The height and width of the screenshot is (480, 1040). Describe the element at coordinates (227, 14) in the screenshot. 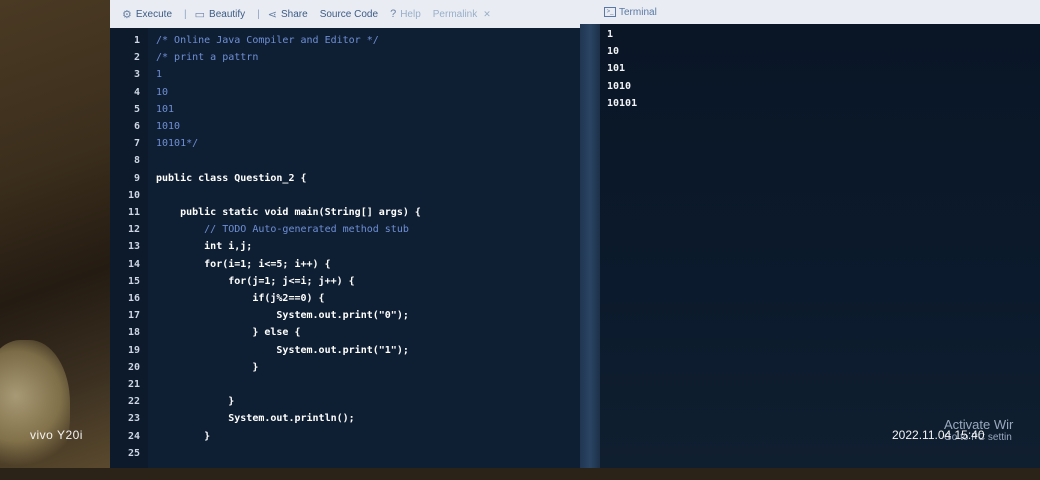

I see `beautify-label: Beautify` at that location.